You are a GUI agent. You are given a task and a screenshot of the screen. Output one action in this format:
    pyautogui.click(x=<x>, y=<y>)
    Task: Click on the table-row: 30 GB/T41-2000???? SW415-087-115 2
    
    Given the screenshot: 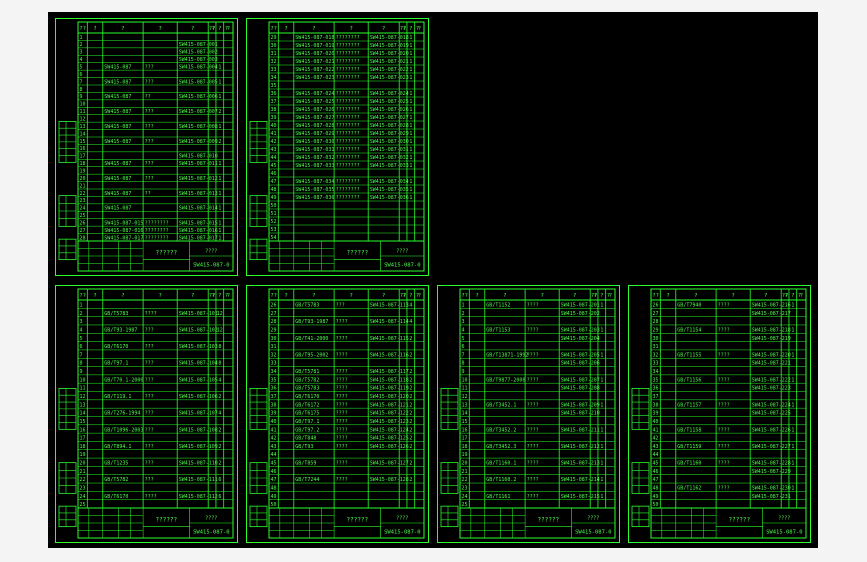 What is the action you would take?
    pyautogui.click(x=346, y=339)
    